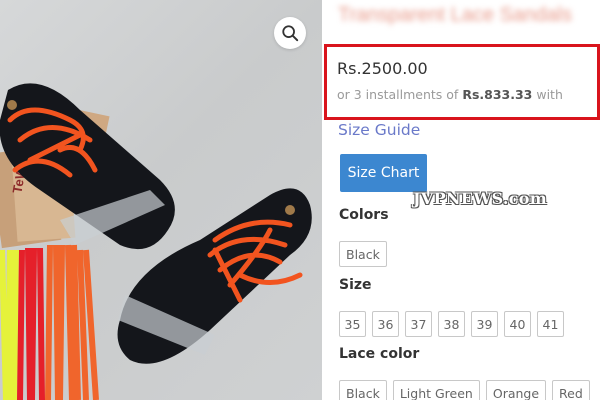 Image resolution: width=600 pixels, height=400 pixels. What do you see at coordinates (382, 68) in the screenshot?
I see `product-price: Rs.2500.00` at bounding box center [382, 68].